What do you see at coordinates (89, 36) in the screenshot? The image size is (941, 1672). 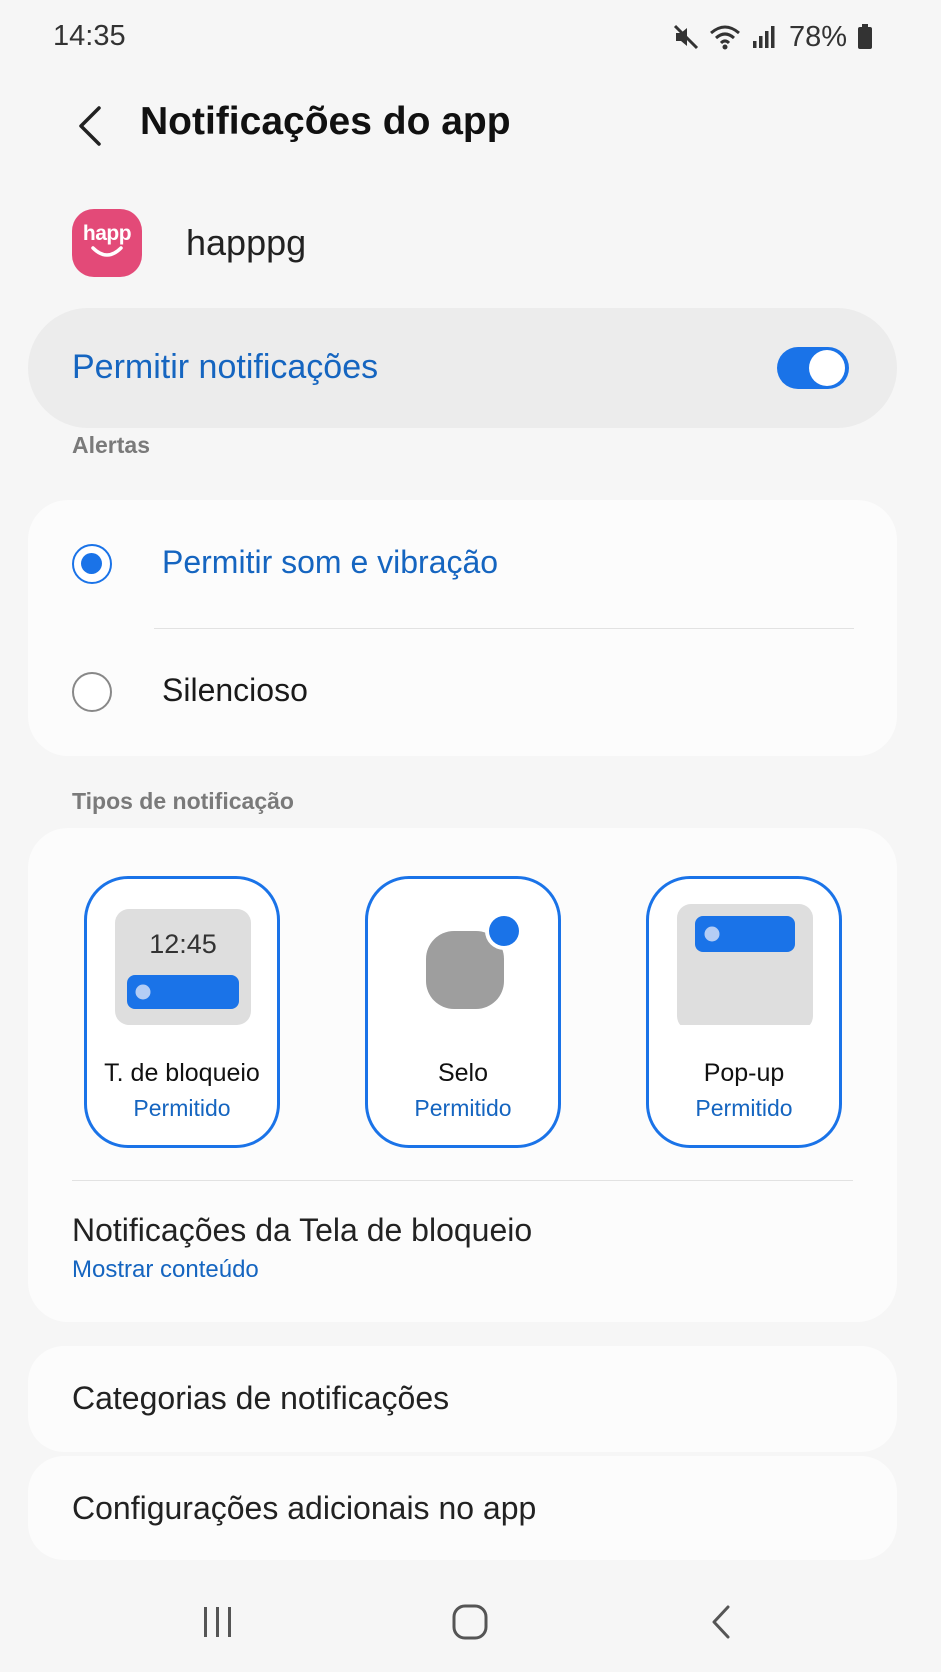 I see `status-time: 14:35` at bounding box center [89, 36].